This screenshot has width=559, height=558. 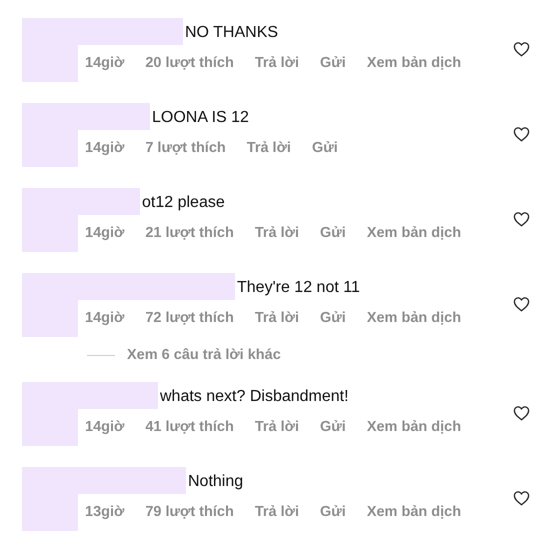 What do you see at coordinates (189, 512) in the screenshot?
I see `likes-count: 79 lượt thích` at bounding box center [189, 512].